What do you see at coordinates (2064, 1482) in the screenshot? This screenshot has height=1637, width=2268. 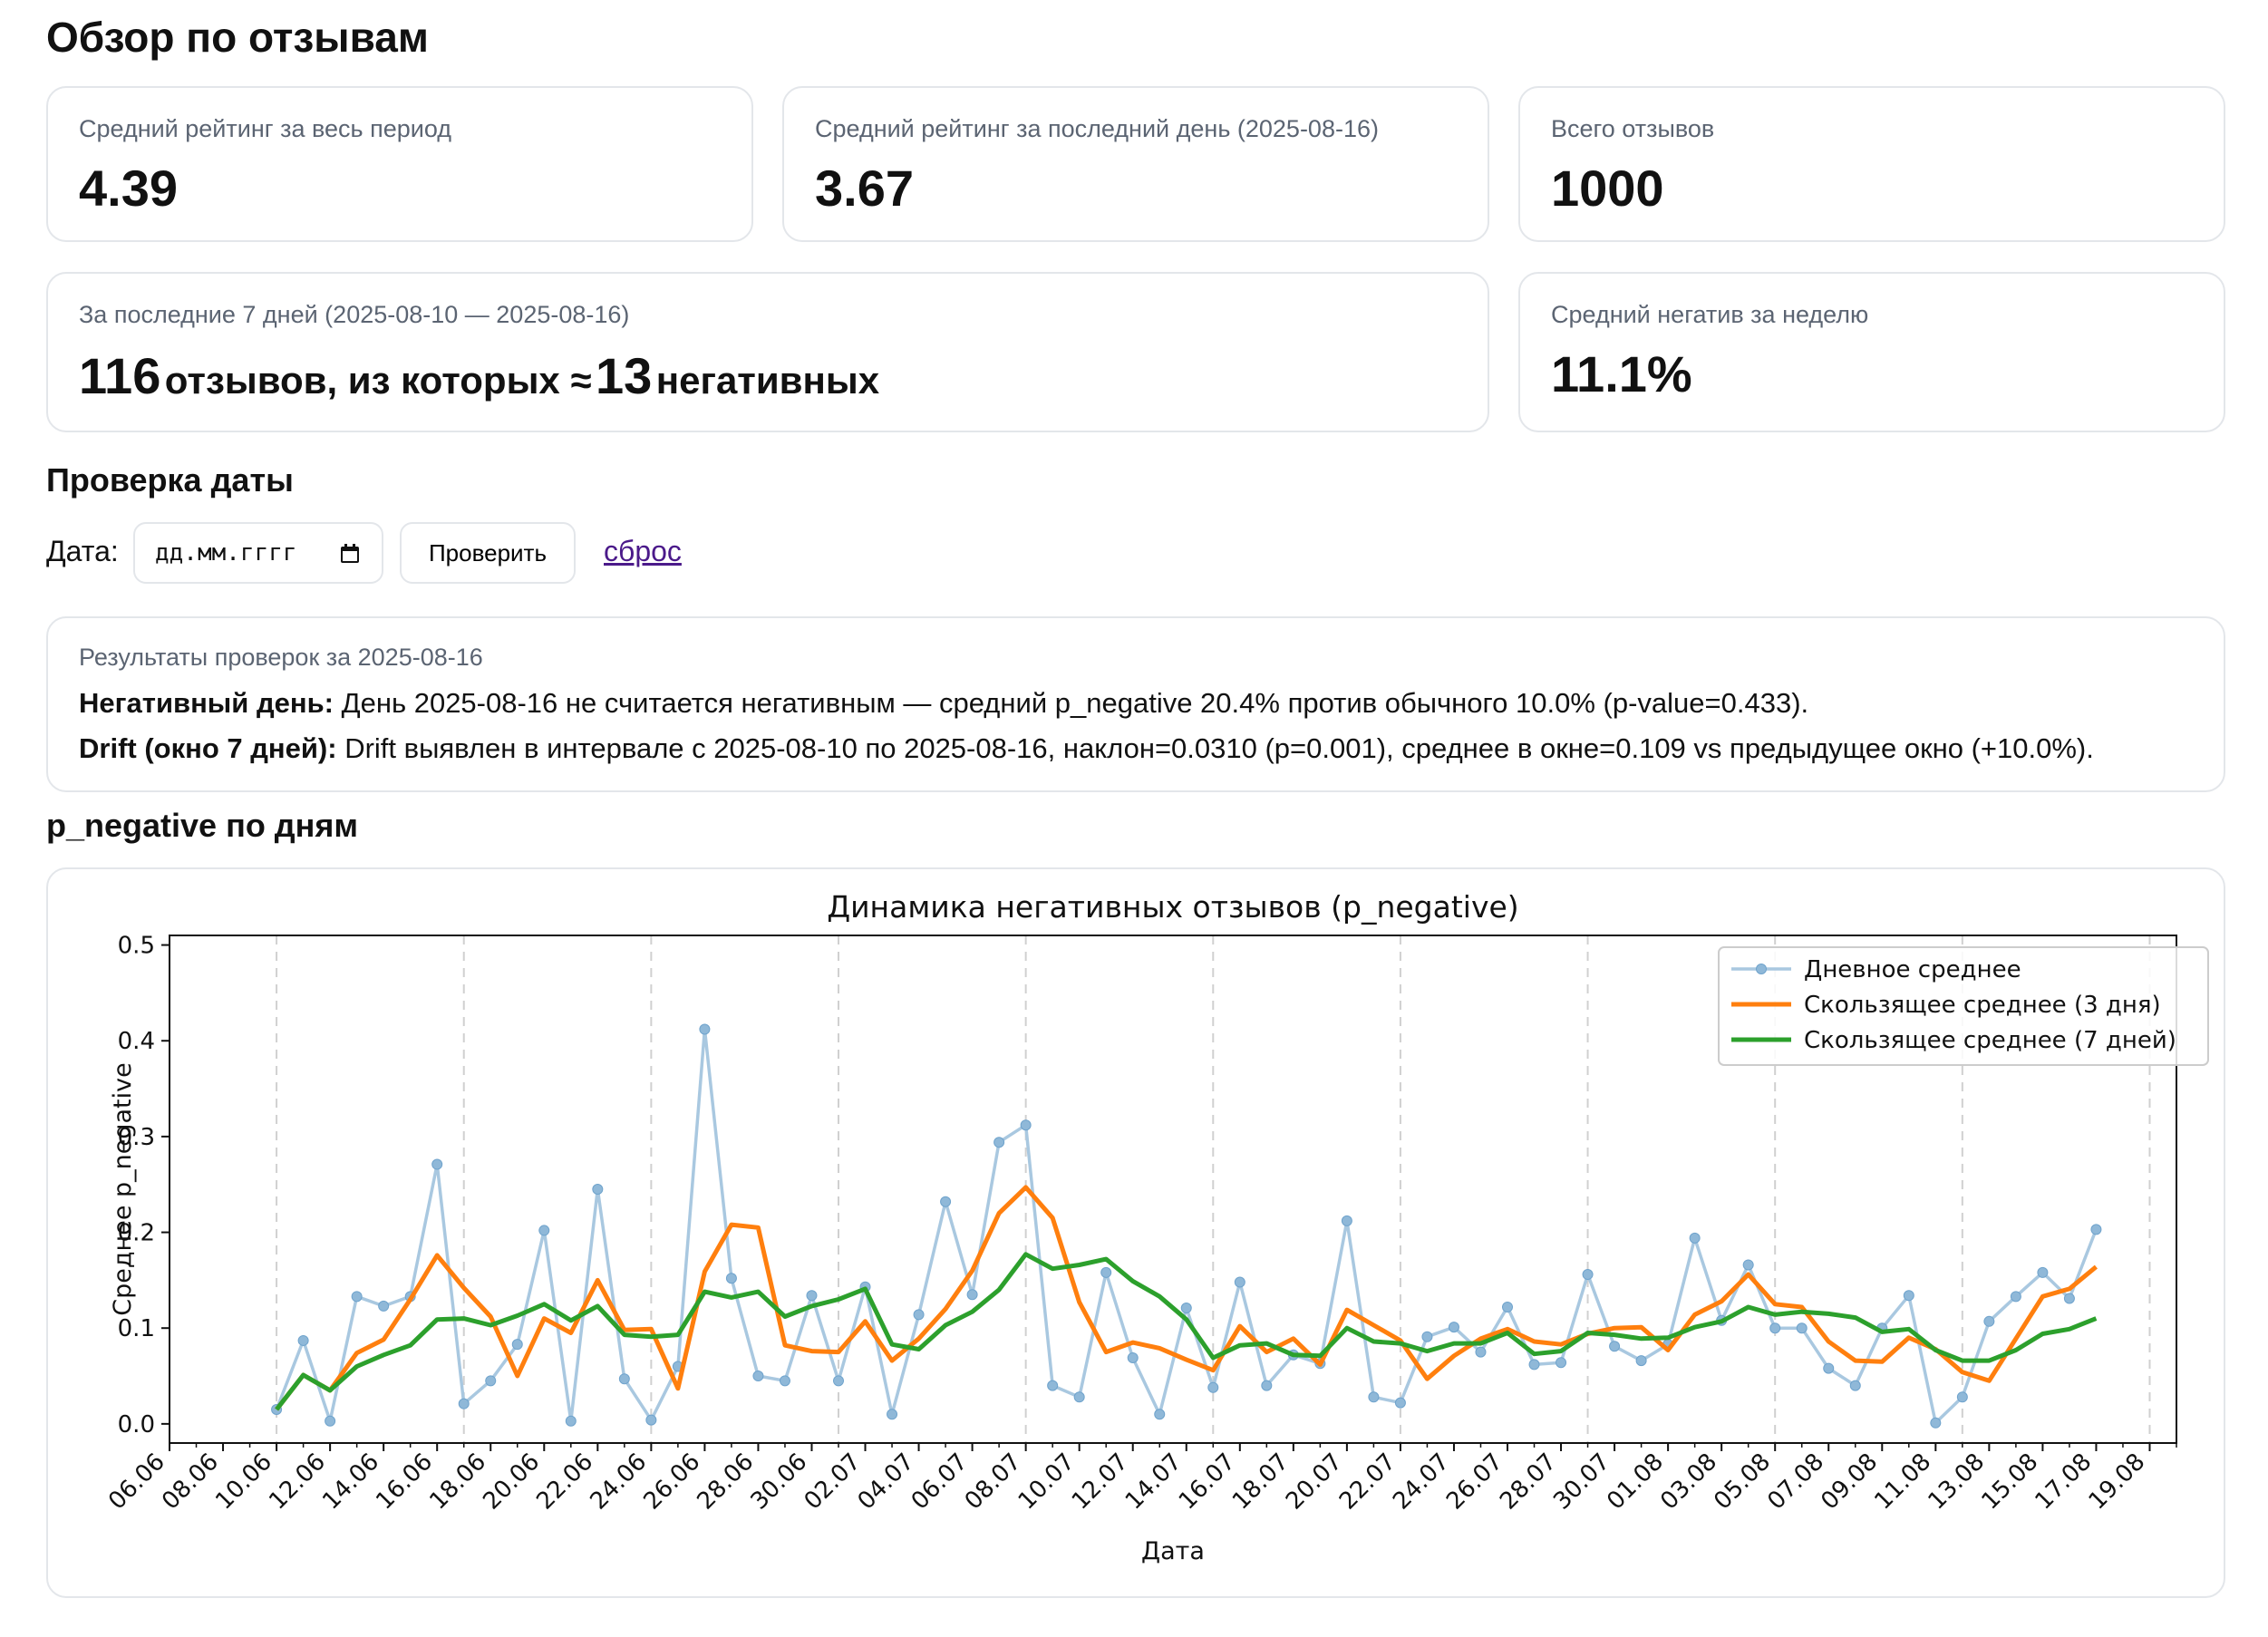 I see `x-tick-label: 17.08` at bounding box center [2064, 1482].